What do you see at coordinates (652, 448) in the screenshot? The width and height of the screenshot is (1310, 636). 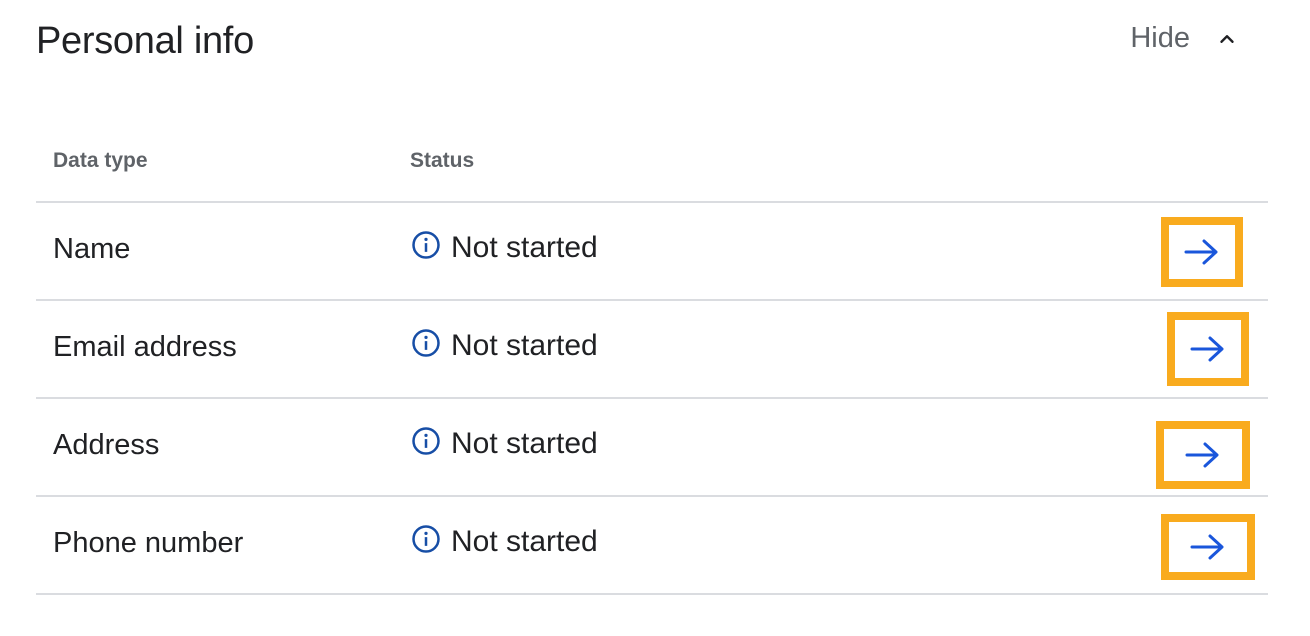 I see `table-row-address: Address Not started` at bounding box center [652, 448].